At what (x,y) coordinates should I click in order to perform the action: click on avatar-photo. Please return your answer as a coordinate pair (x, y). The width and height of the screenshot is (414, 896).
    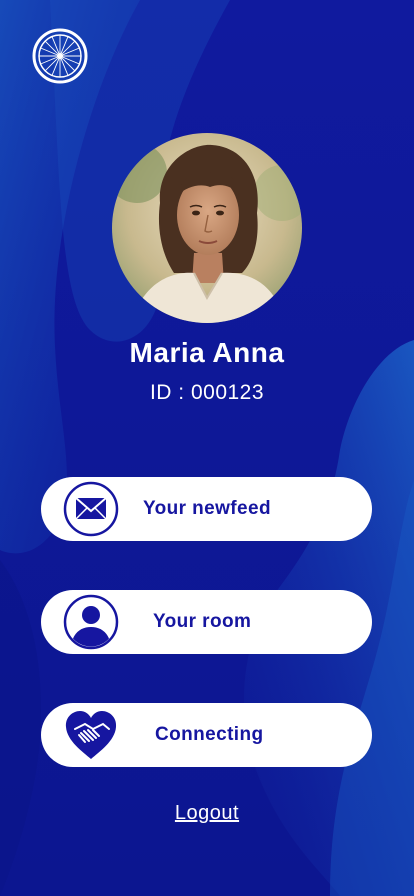
    Looking at the image, I should click on (207, 228).